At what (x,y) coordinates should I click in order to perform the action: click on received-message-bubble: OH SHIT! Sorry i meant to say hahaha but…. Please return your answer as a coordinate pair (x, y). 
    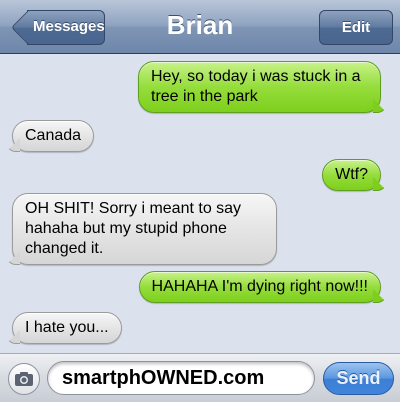
    Looking at the image, I should click on (141, 229).